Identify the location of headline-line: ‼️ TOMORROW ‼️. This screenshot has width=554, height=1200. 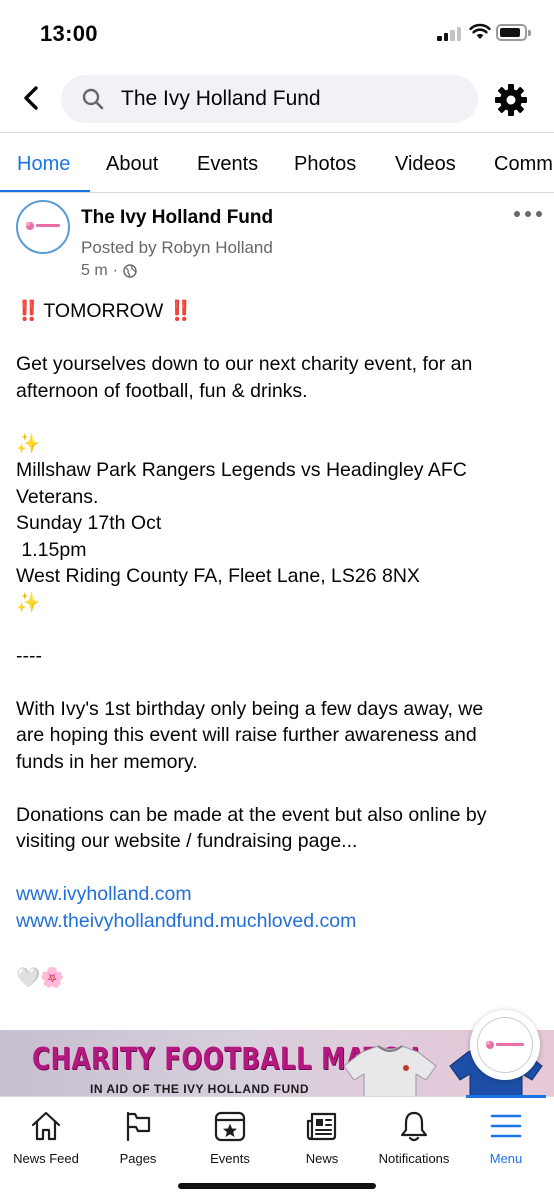
(276, 311).